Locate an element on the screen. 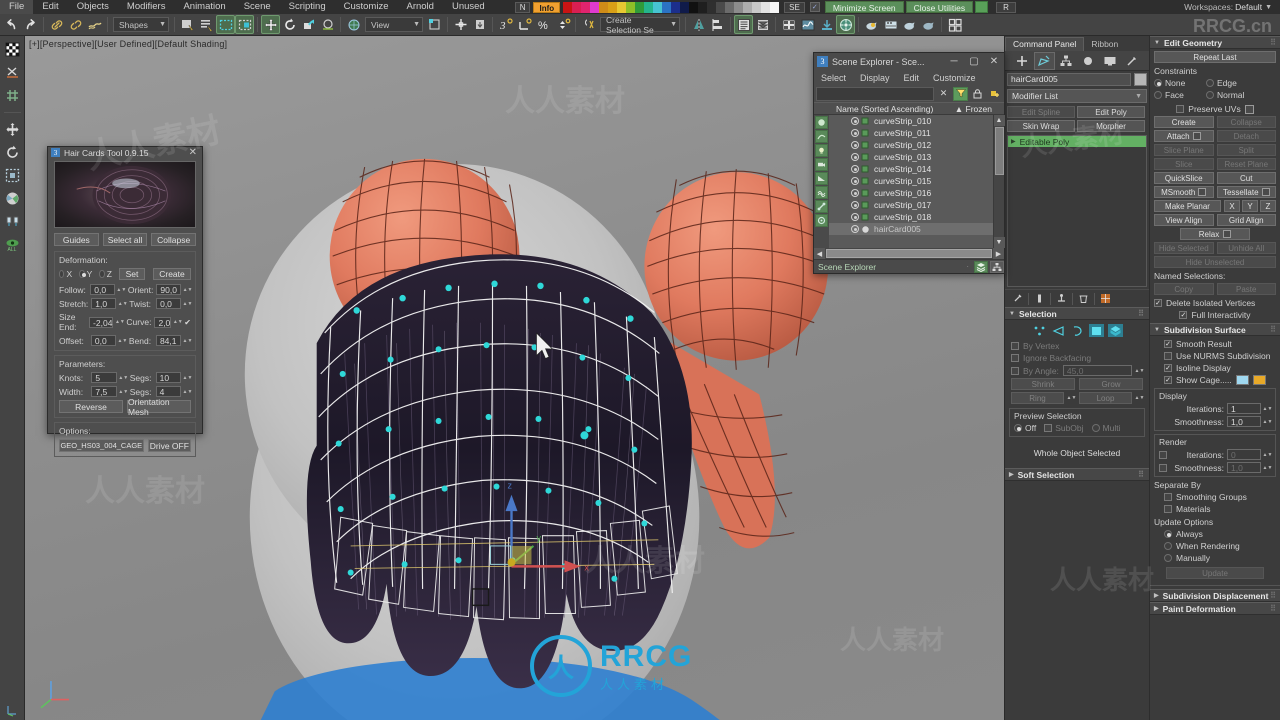 This screenshot has width=1280, height=720. update-button: Update is located at coordinates (1215, 573).